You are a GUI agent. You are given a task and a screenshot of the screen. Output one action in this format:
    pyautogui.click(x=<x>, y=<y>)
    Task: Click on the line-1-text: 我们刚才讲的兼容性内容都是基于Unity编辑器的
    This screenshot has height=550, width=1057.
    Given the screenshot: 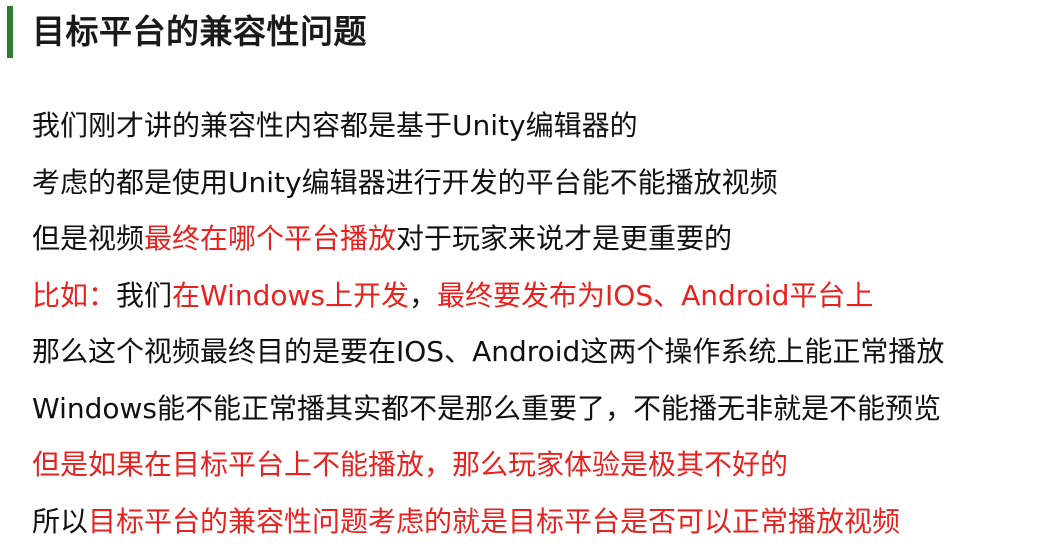 What is the action you would take?
    pyautogui.click(x=335, y=125)
    